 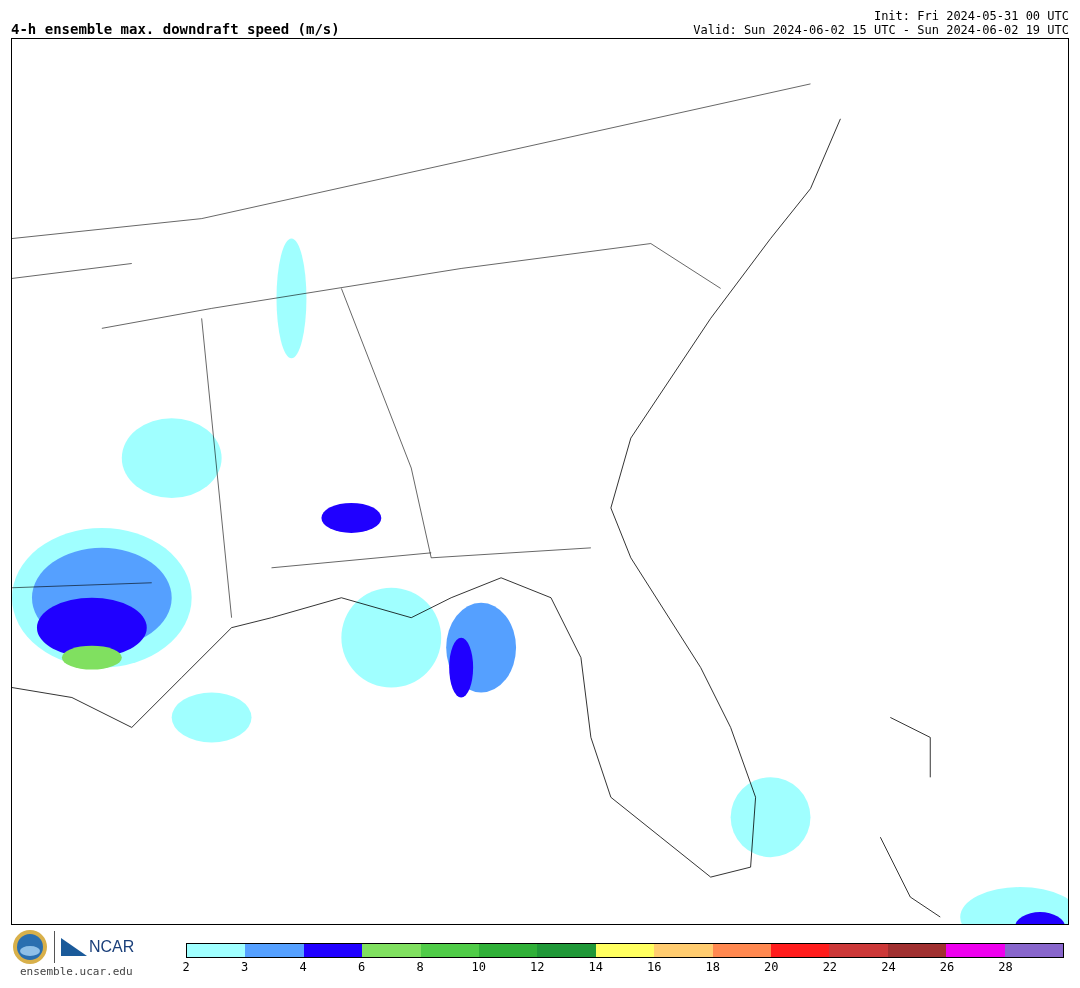 I want to click on scale-label: 6, so click(x=362, y=967).